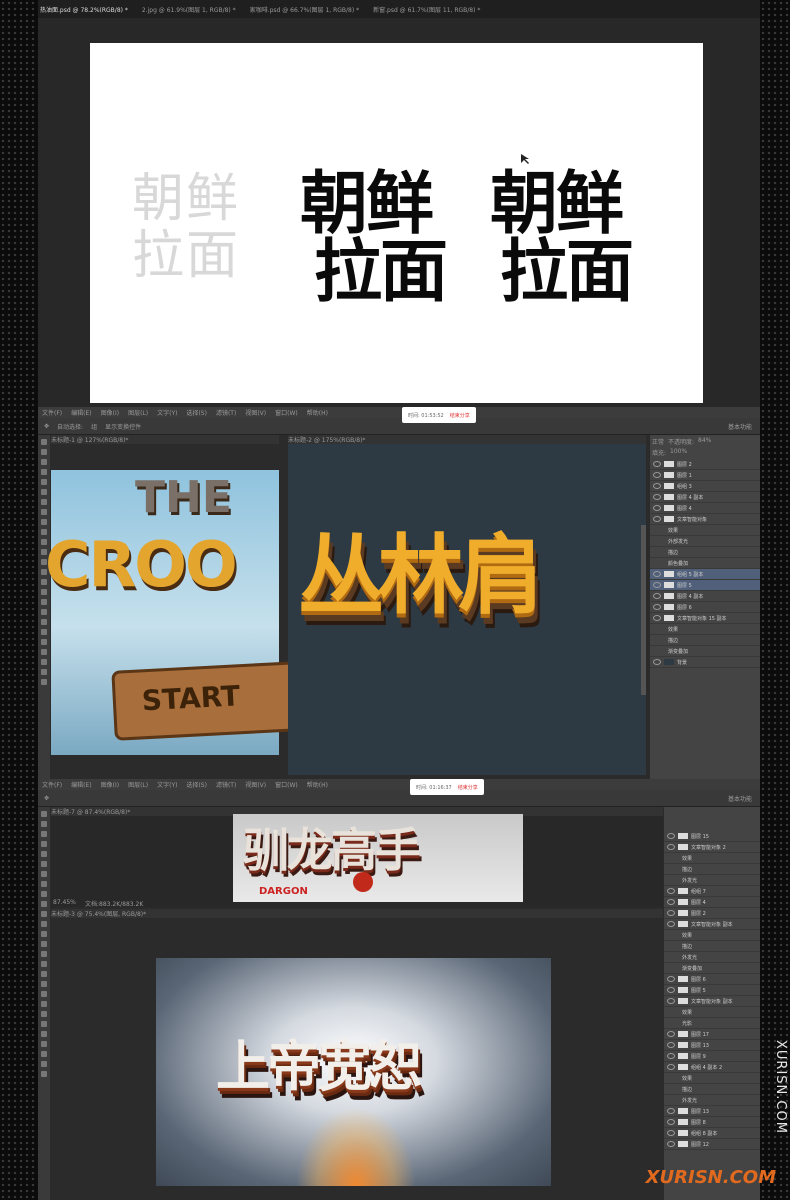 This screenshot has height=1200, width=790. What do you see at coordinates (64, 902) in the screenshot?
I see `zoom-level: 87.45%` at bounding box center [64, 902].